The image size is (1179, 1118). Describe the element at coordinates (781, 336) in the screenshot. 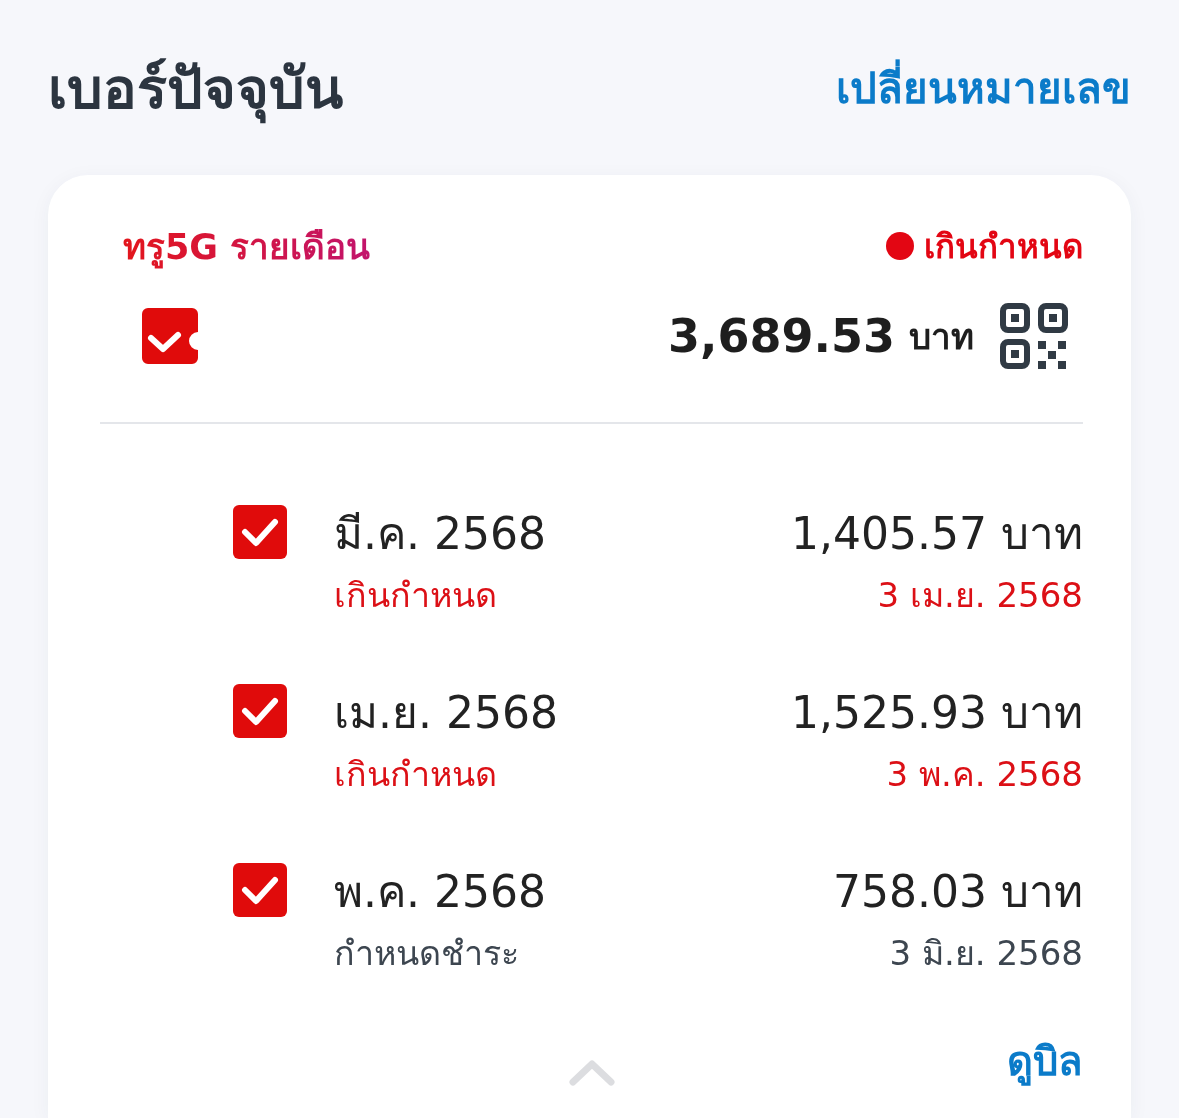

I see `total-amount: 3,689.53` at that location.